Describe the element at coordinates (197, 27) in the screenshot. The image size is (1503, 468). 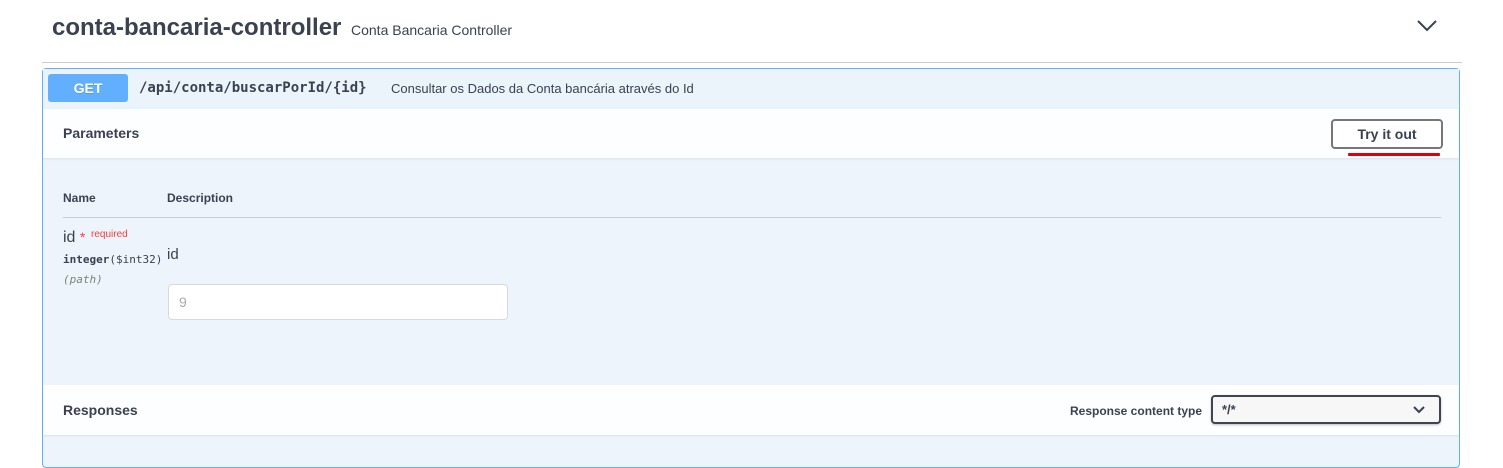
I see `tag-title: conta-bancaria-controller` at that location.